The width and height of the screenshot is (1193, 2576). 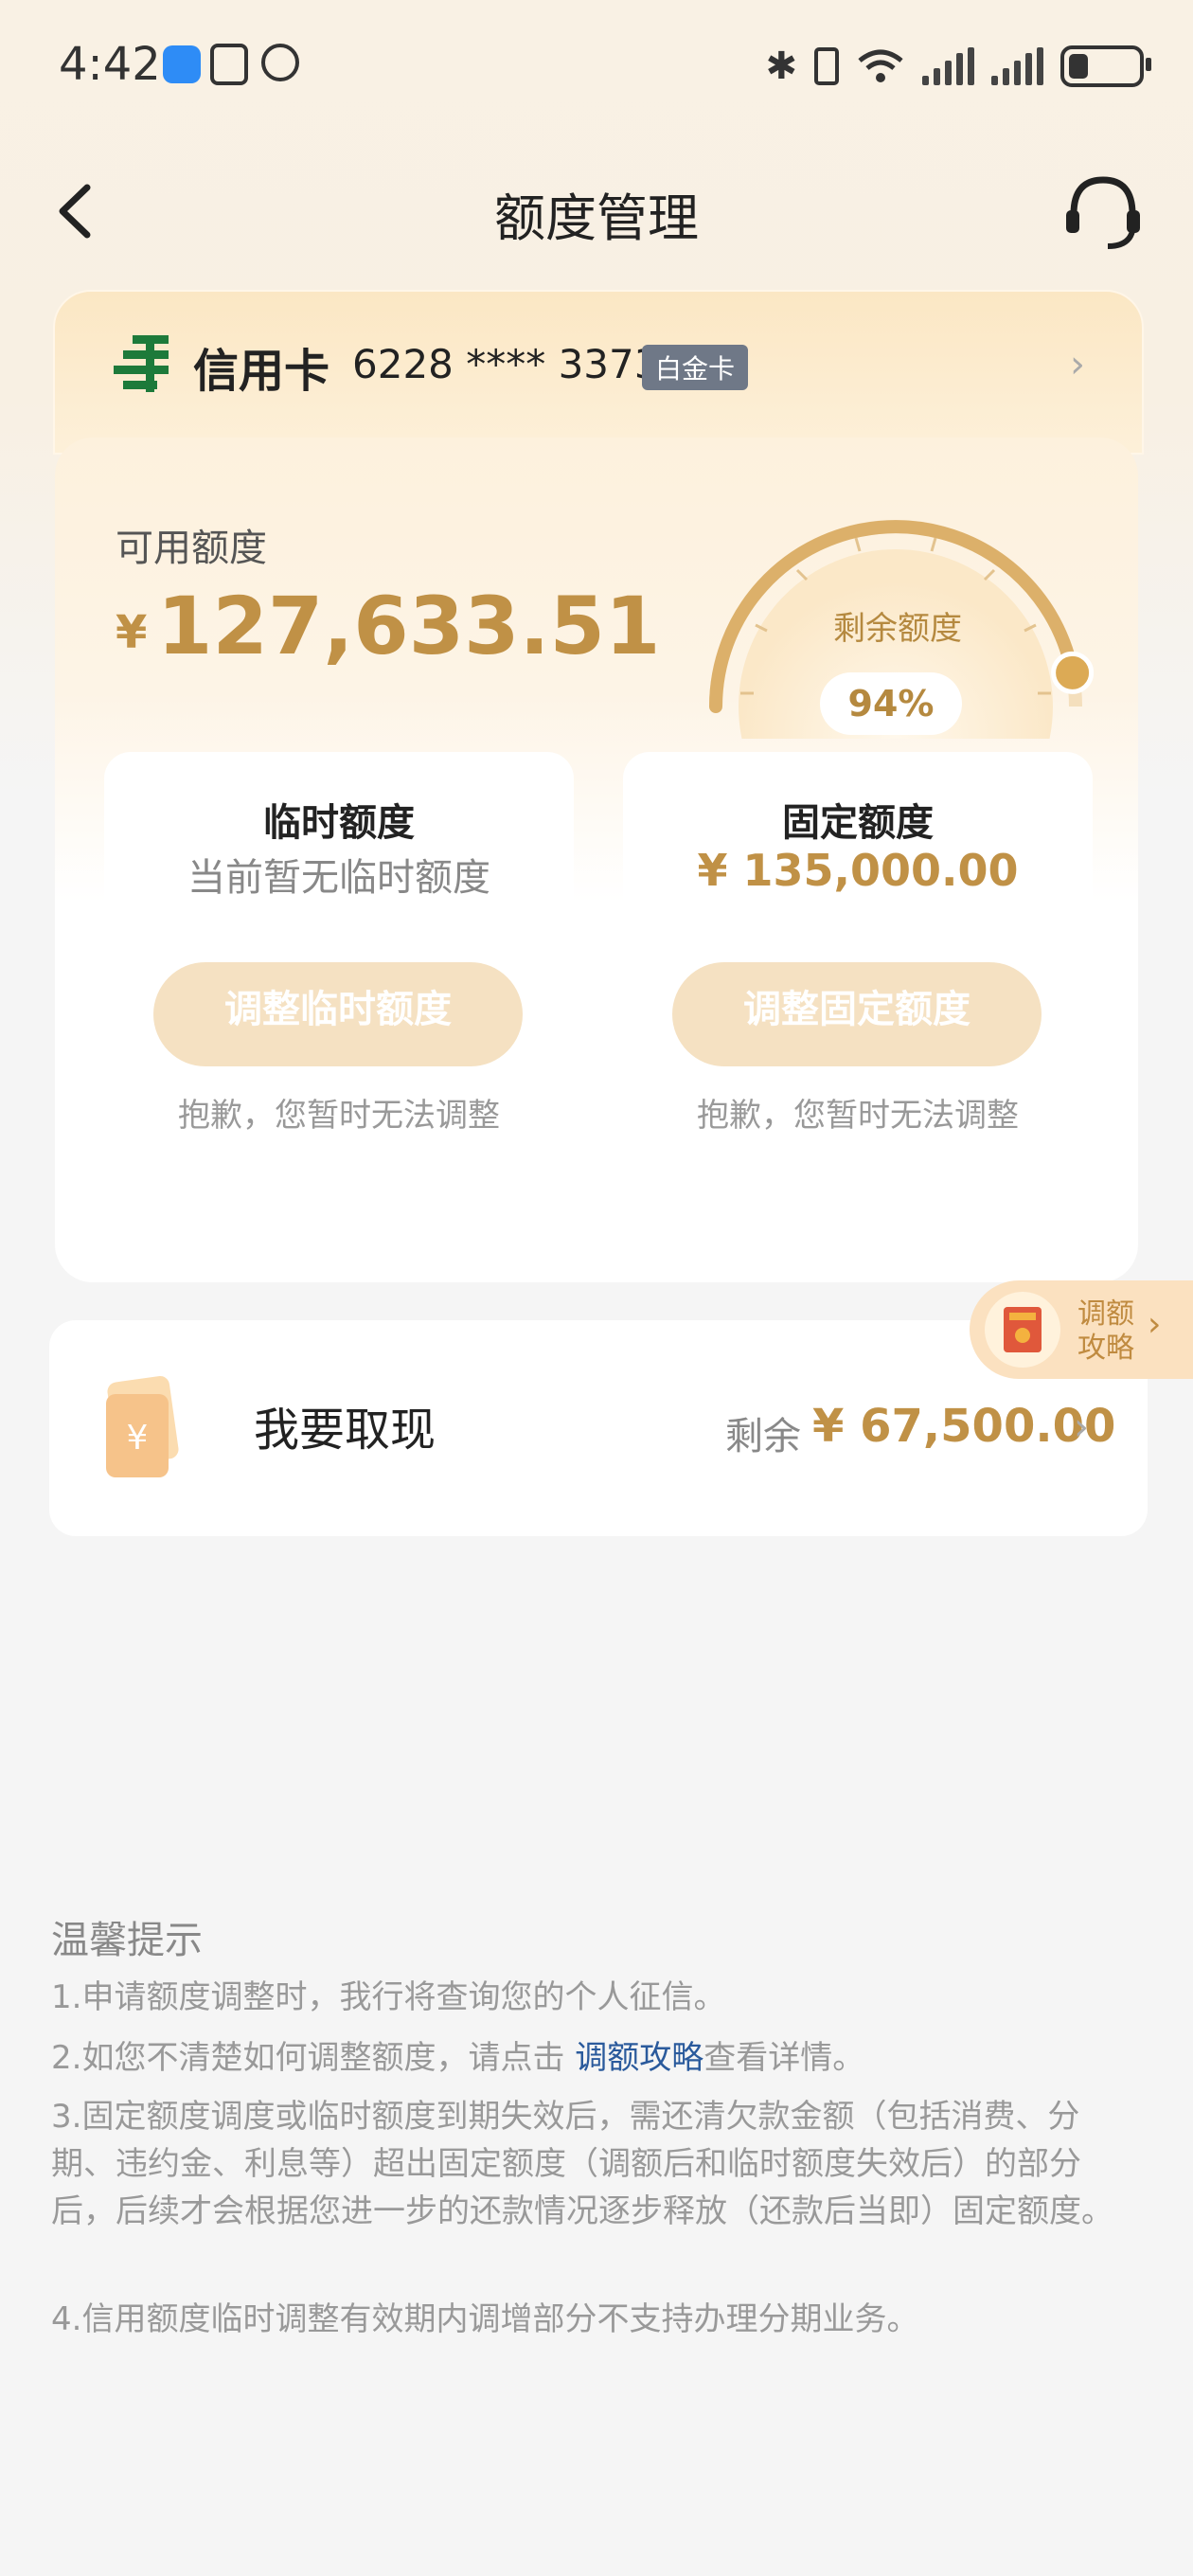 What do you see at coordinates (858, 870) in the screenshot?
I see `fixed-limit-amount: ¥ 135,000.00` at bounding box center [858, 870].